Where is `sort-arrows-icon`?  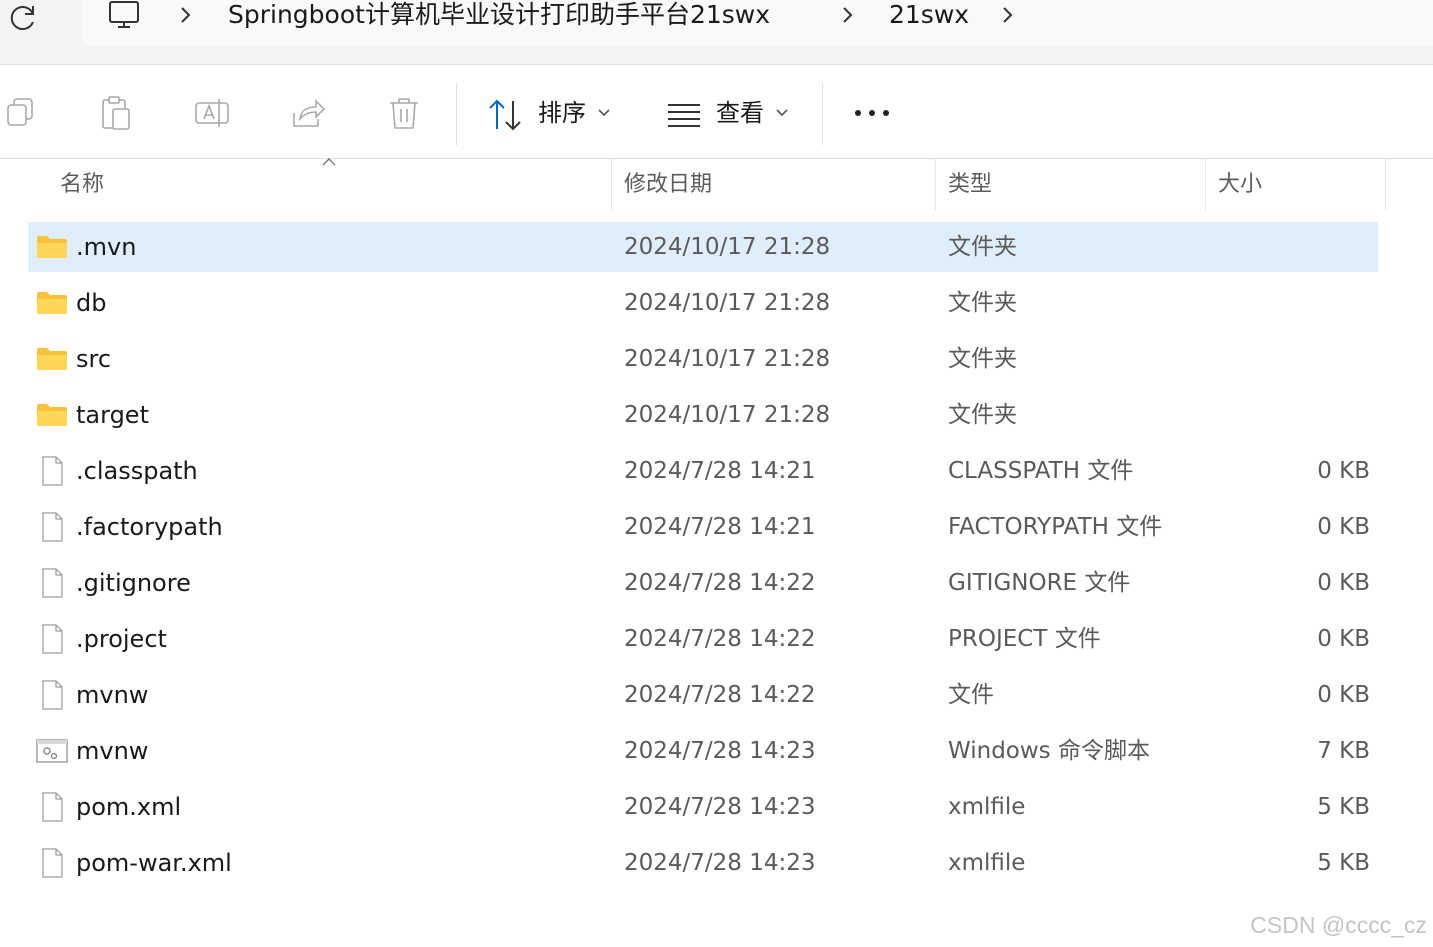 sort-arrows-icon is located at coordinates (506, 115).